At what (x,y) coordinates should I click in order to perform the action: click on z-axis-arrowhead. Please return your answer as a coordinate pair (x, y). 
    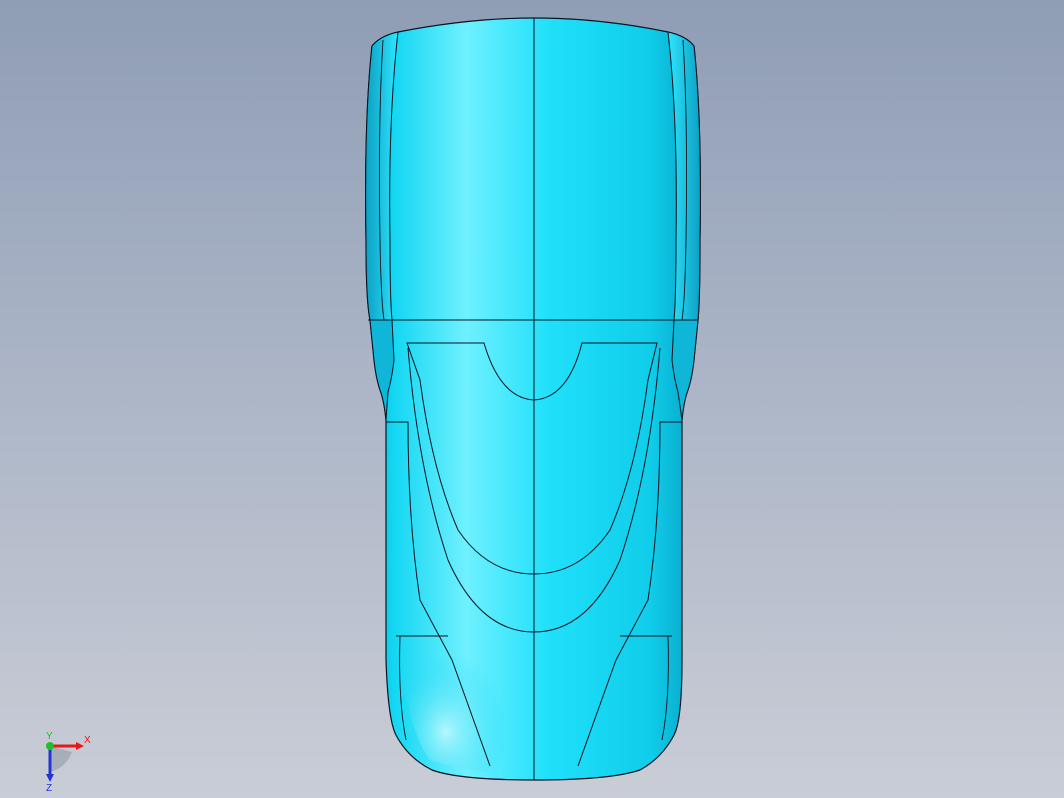
    Looking at the image, I should click on (50, 778).